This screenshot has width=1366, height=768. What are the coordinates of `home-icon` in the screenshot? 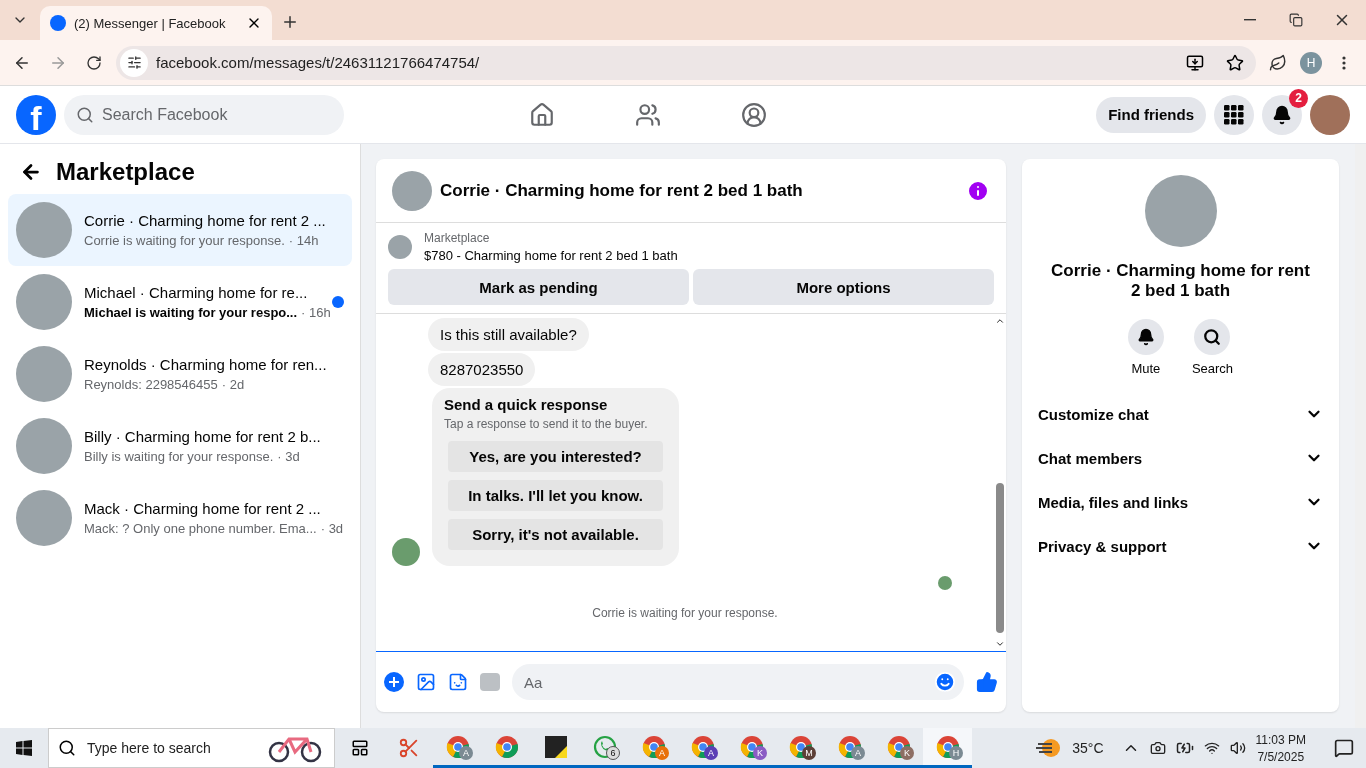 It's located at (542, 114).